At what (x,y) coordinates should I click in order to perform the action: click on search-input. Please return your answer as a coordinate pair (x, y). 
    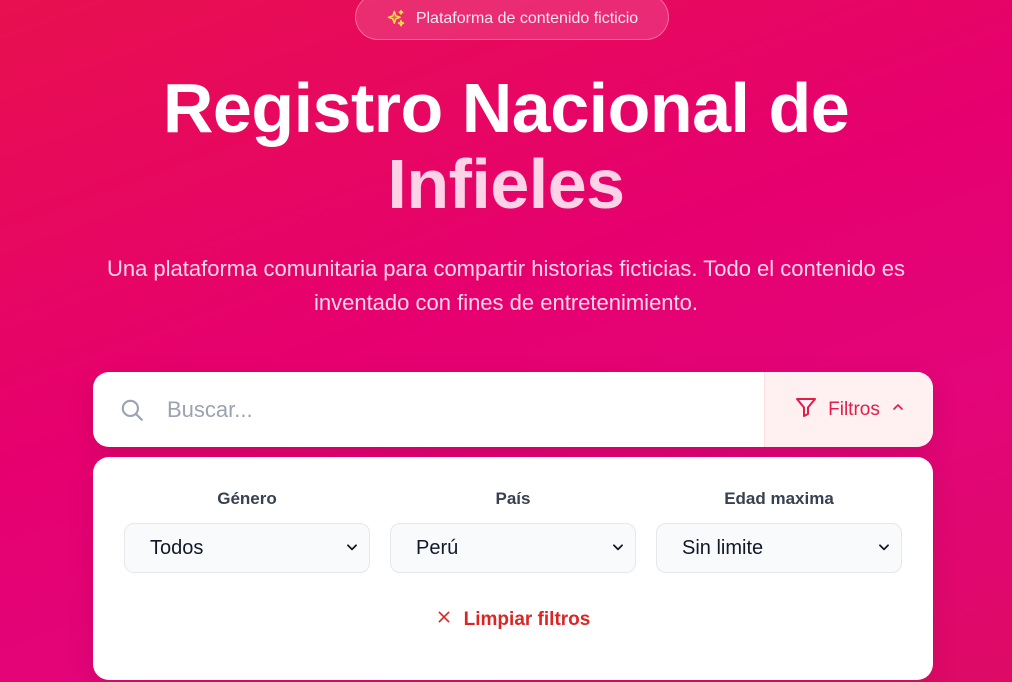
    Looking at the image, I should click on (465, 409).